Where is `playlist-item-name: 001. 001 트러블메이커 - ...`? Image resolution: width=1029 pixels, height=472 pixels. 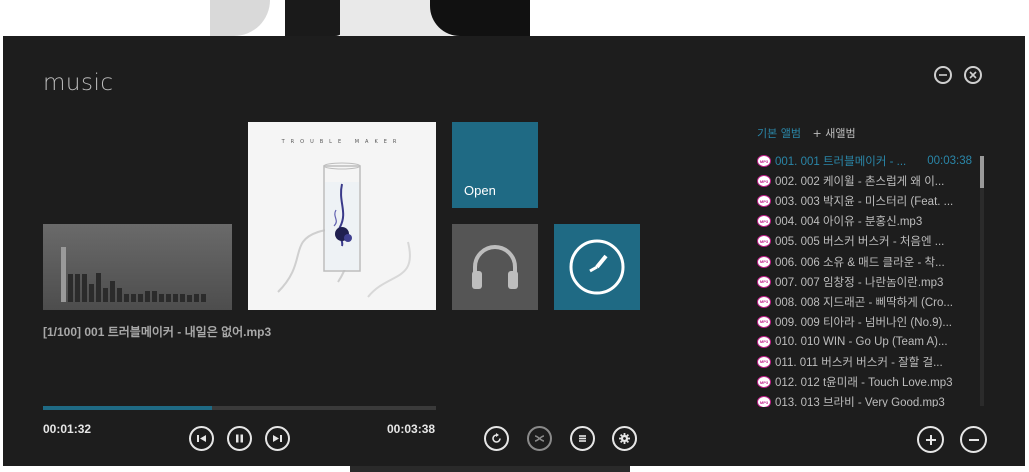
playlist-item-name: 001. 001 트러블메이커 - ... is located at coordinates (841, 162).